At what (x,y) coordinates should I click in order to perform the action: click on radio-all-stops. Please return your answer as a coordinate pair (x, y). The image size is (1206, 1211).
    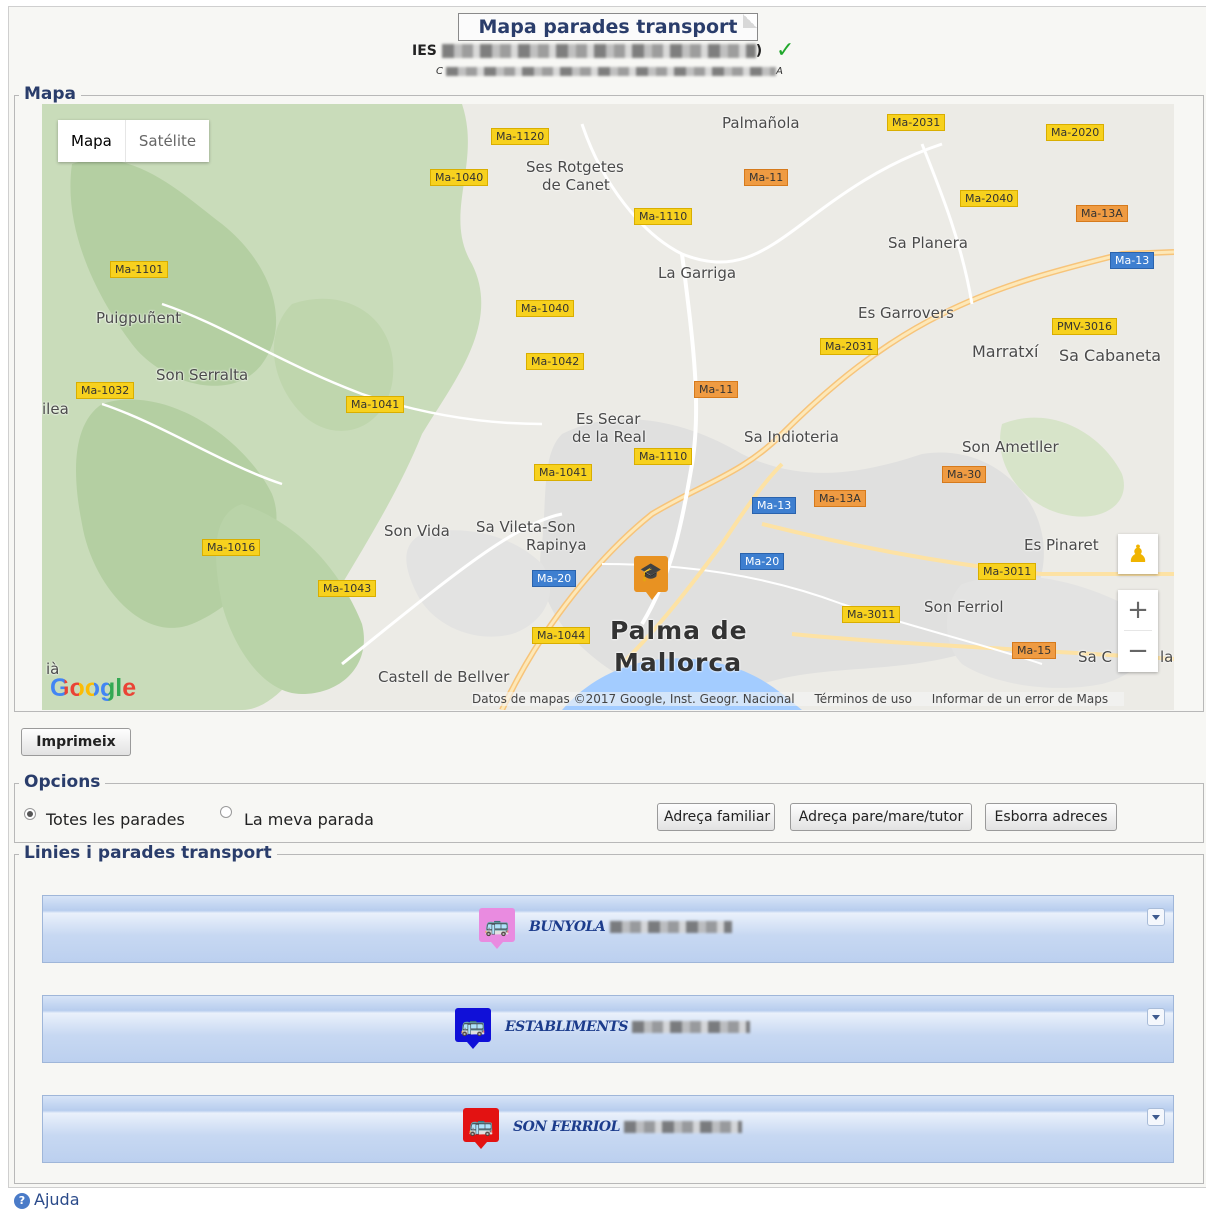
    Looking at the image, I should click on (30, 814).